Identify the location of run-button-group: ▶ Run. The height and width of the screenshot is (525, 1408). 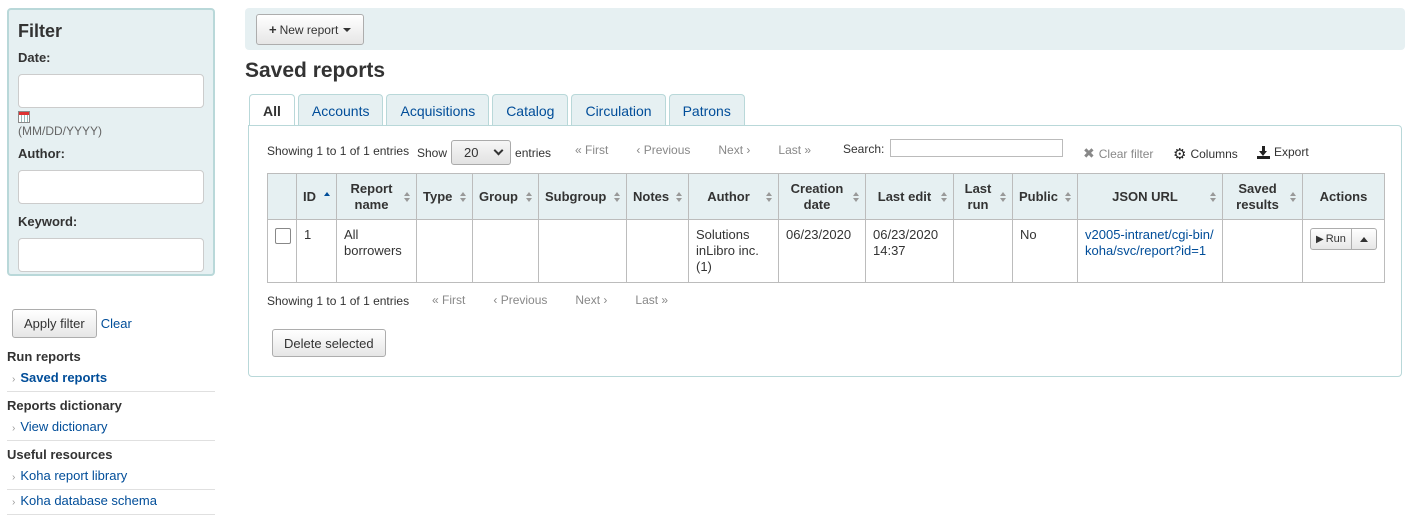
(1343, 239).